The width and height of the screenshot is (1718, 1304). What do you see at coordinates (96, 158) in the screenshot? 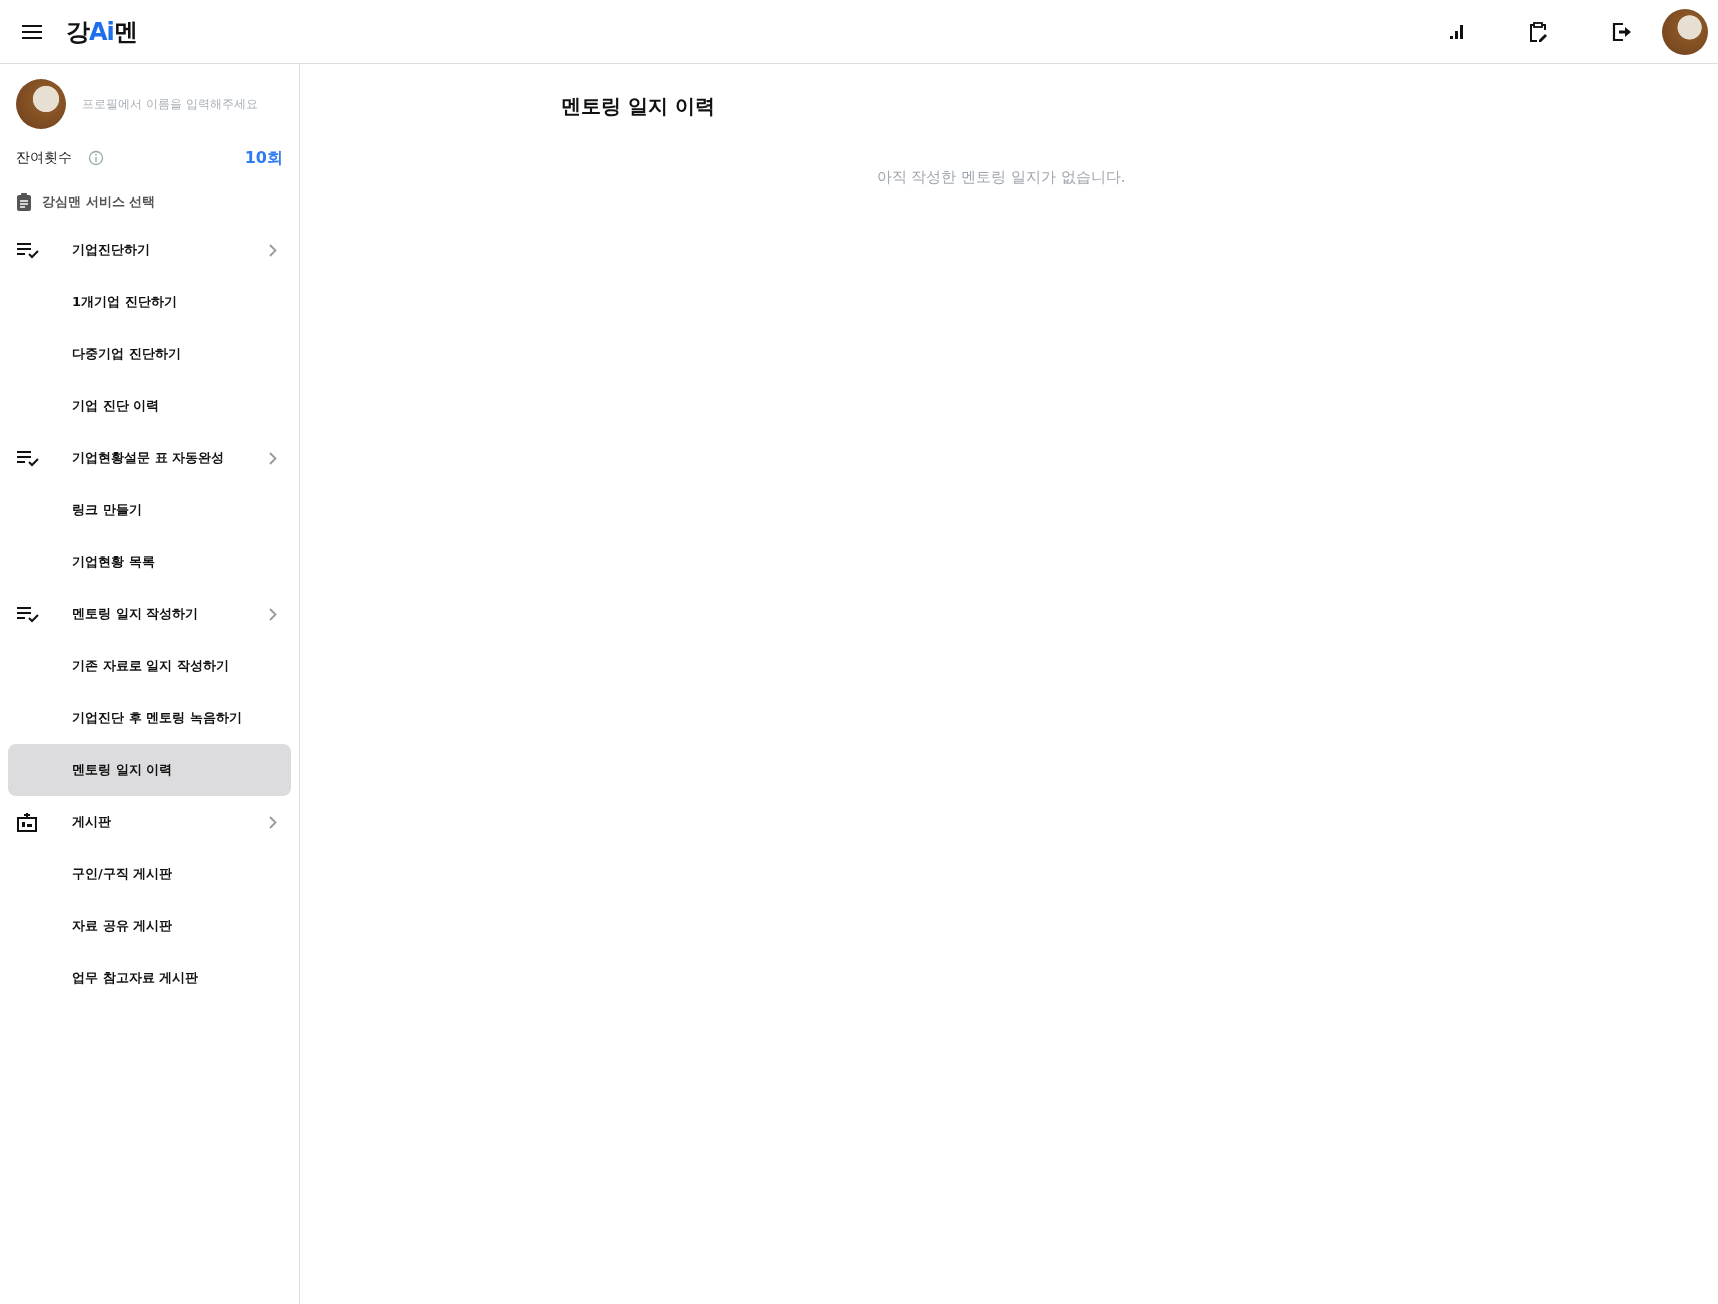
I see `info-icon` at bounding box center [96, 158].